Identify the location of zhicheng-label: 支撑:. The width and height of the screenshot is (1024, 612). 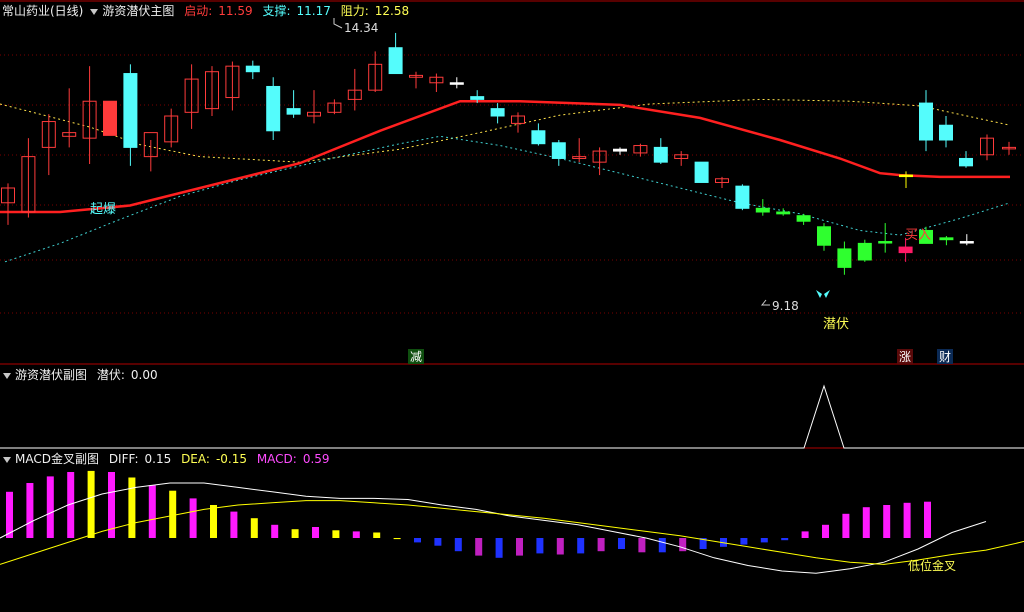
(276, 11).